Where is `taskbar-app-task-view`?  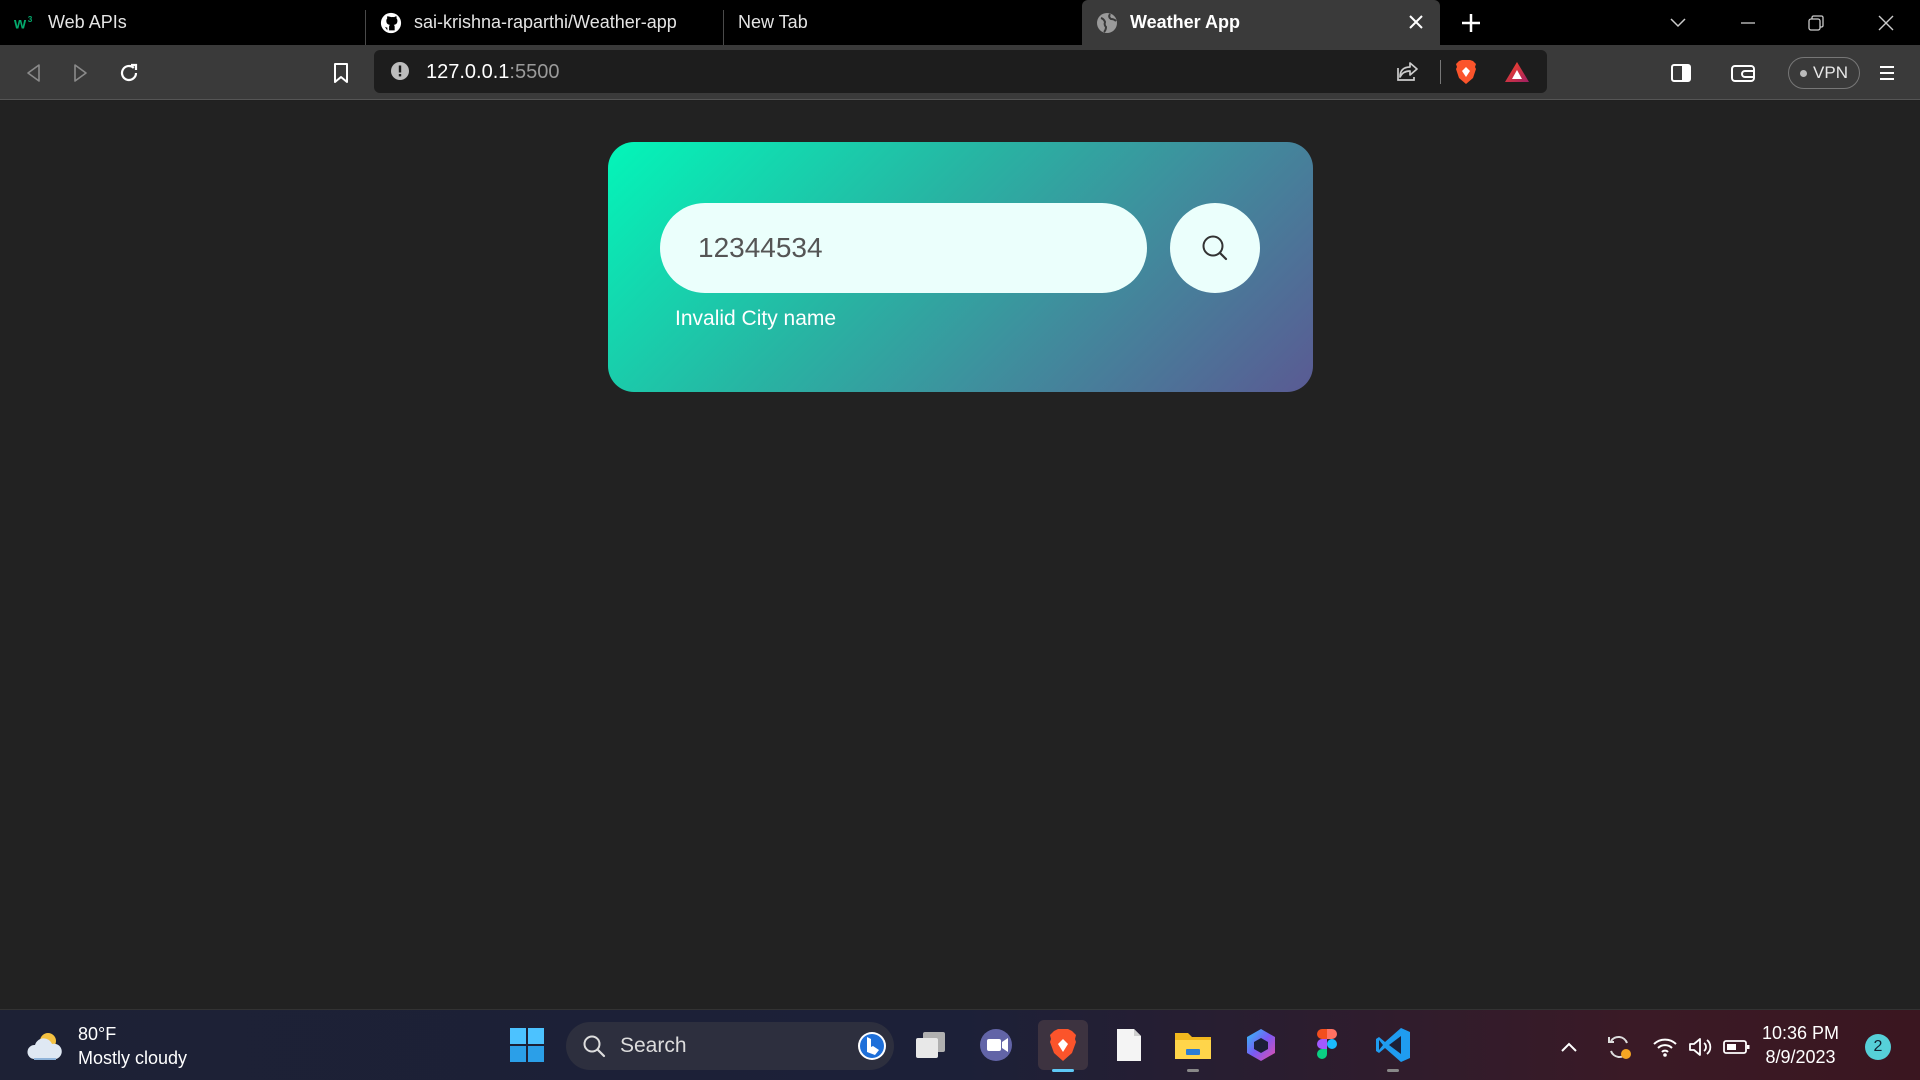
taskbar-app-task-view is located at coordinates (931, 1045).